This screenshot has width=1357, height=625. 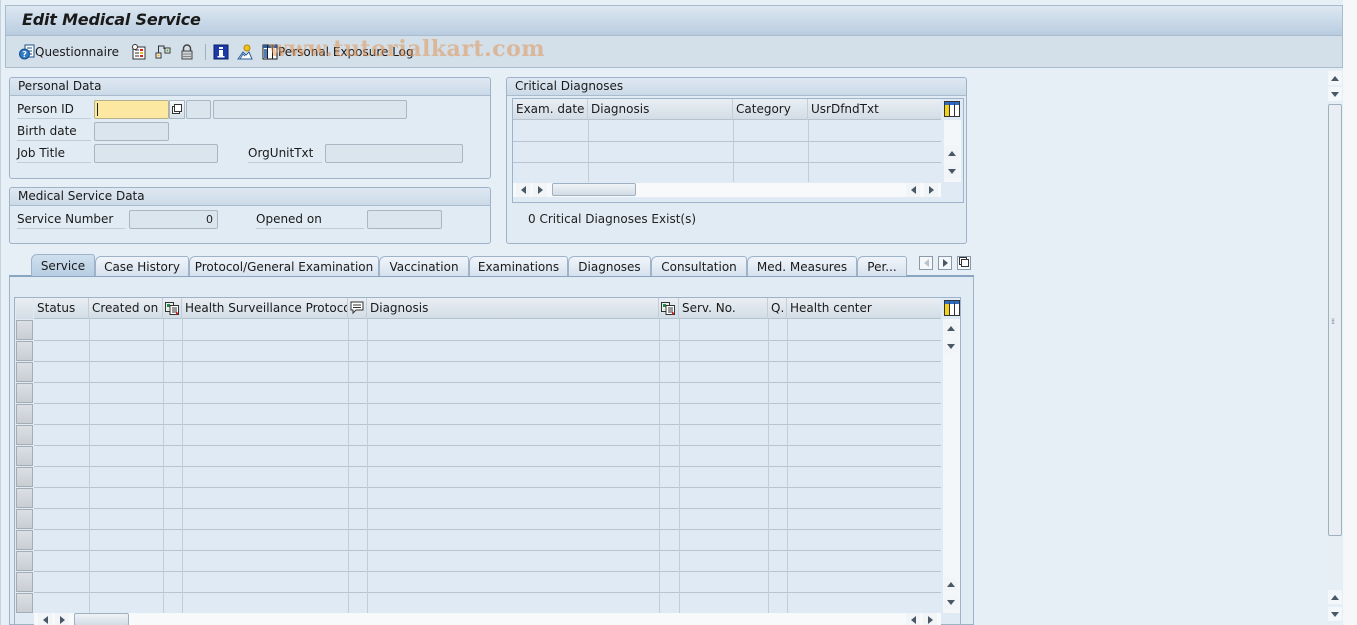 I want to click on lock-button, so click(x=187, y=52).